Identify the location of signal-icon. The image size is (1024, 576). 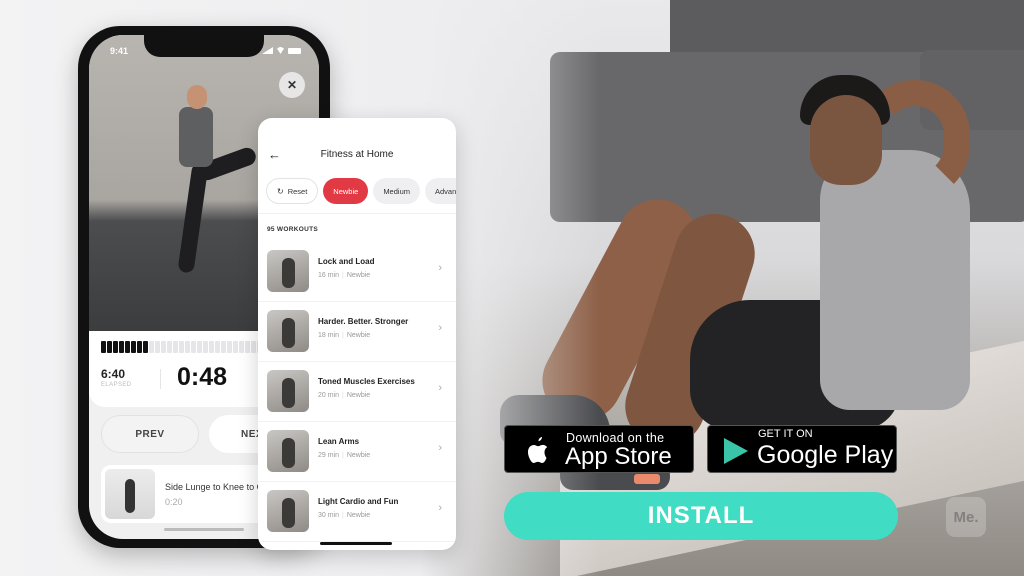
(267, 50).